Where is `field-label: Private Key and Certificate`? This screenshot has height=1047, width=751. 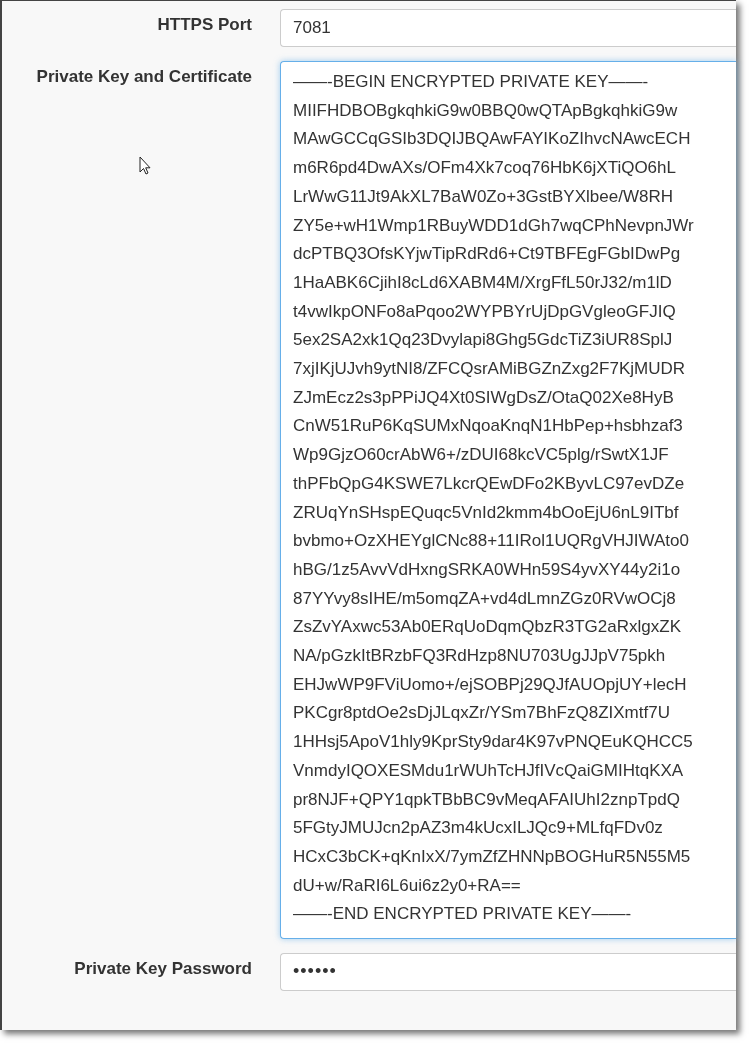 field-label: Private Key and Certificate is located at coordinates (143, 76).